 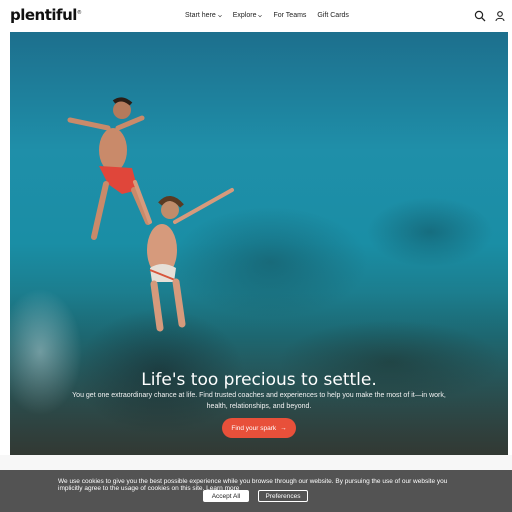 I want to click on accept-all-button: Accept All, so click(x=226, y=496).